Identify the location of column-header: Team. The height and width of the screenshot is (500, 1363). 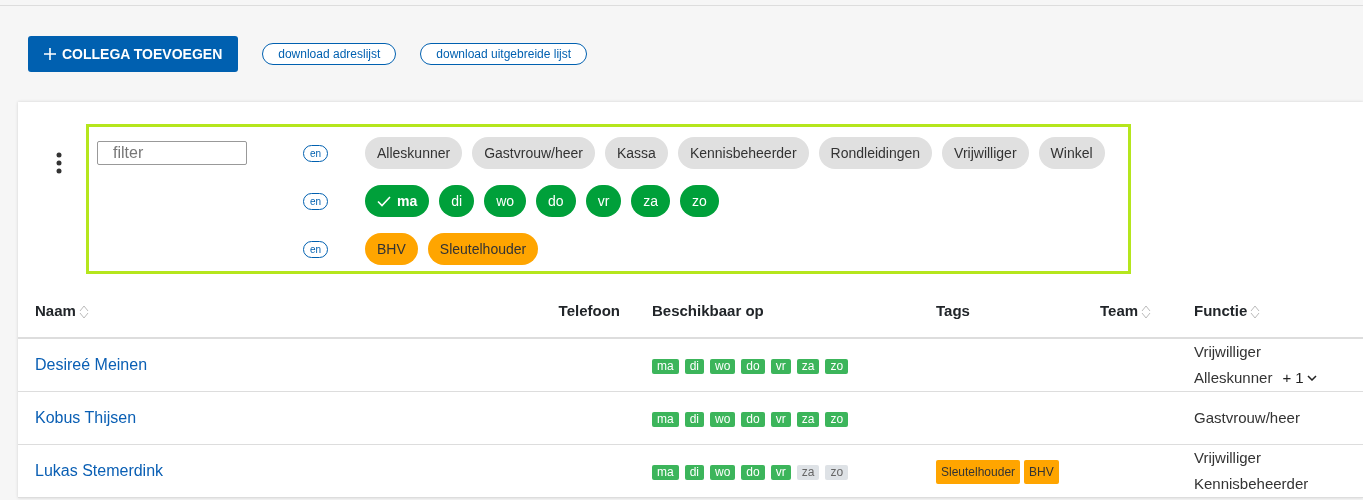
(1119, 311).